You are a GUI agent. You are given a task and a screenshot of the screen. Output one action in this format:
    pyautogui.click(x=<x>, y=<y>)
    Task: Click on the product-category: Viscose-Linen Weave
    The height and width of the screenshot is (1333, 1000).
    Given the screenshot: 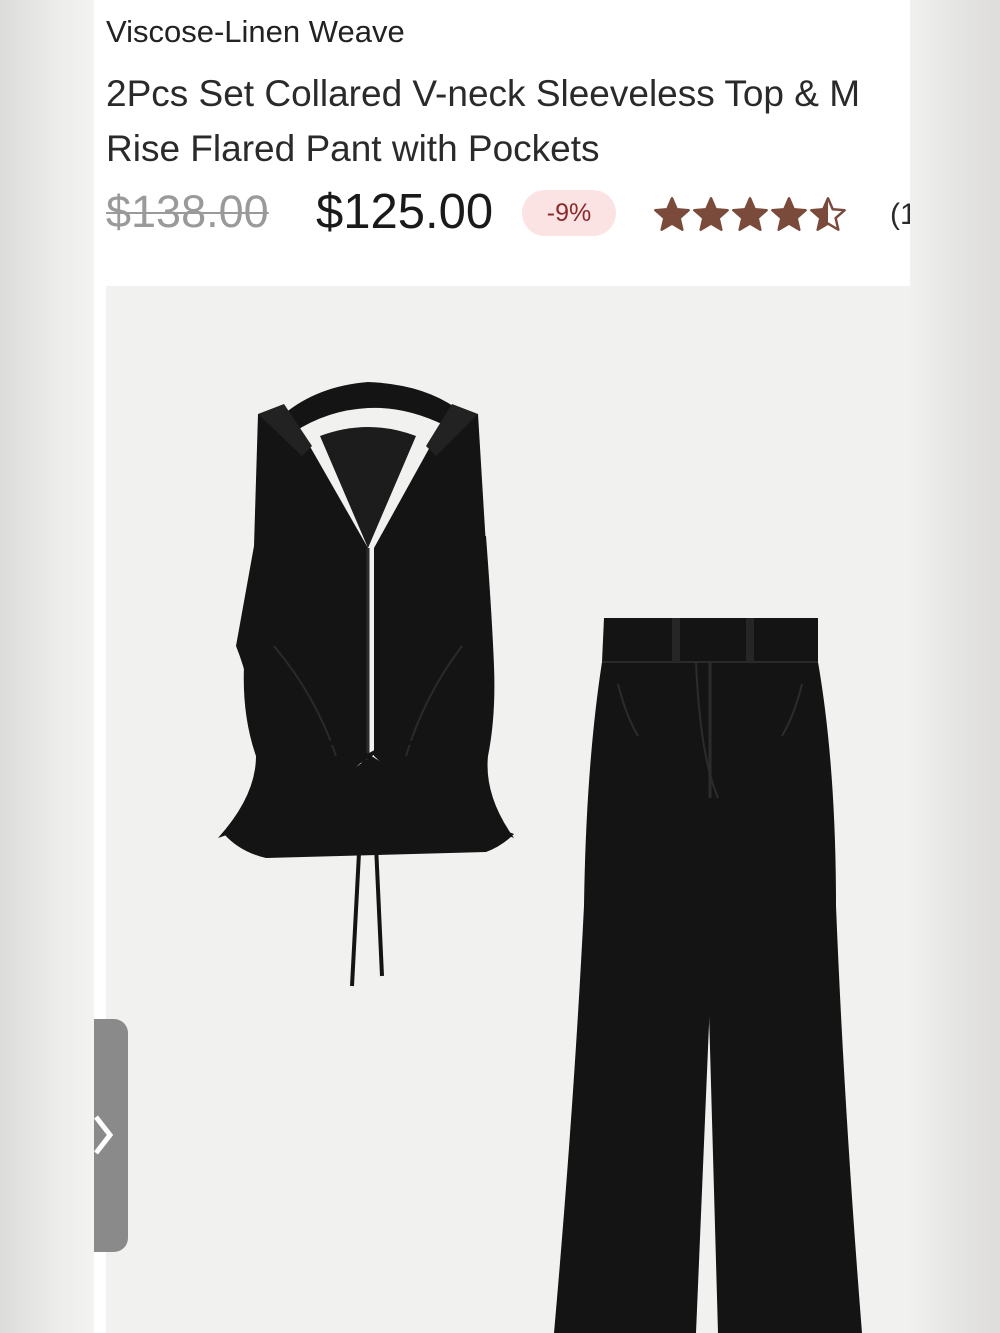 What is the action you would take?
    pyautogui.click(x=255, y=31)
    